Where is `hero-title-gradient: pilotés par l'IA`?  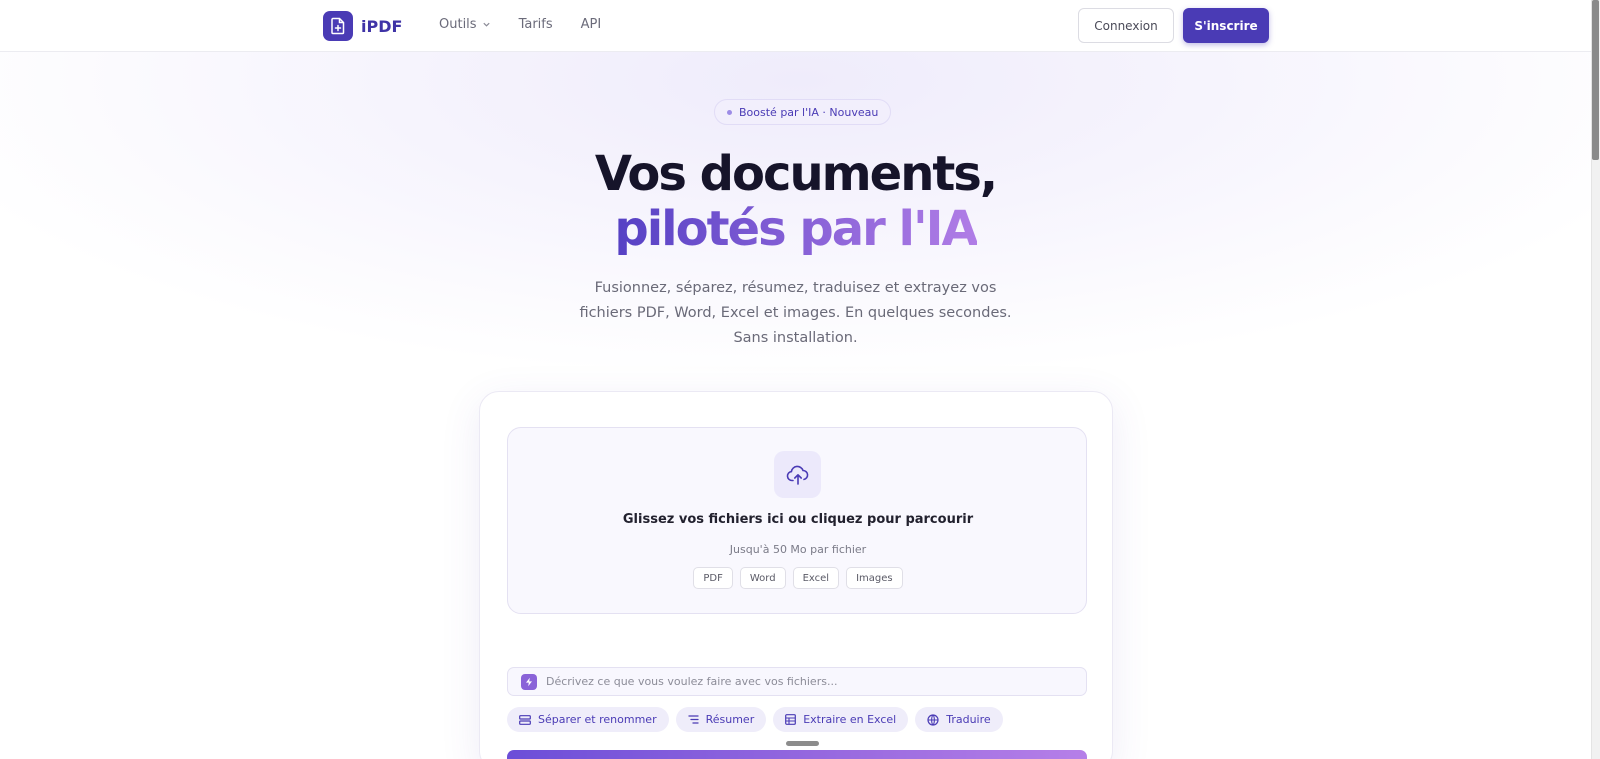
hero-title-gradient: pilotés par l'IA is located at coordinates (796, 229).